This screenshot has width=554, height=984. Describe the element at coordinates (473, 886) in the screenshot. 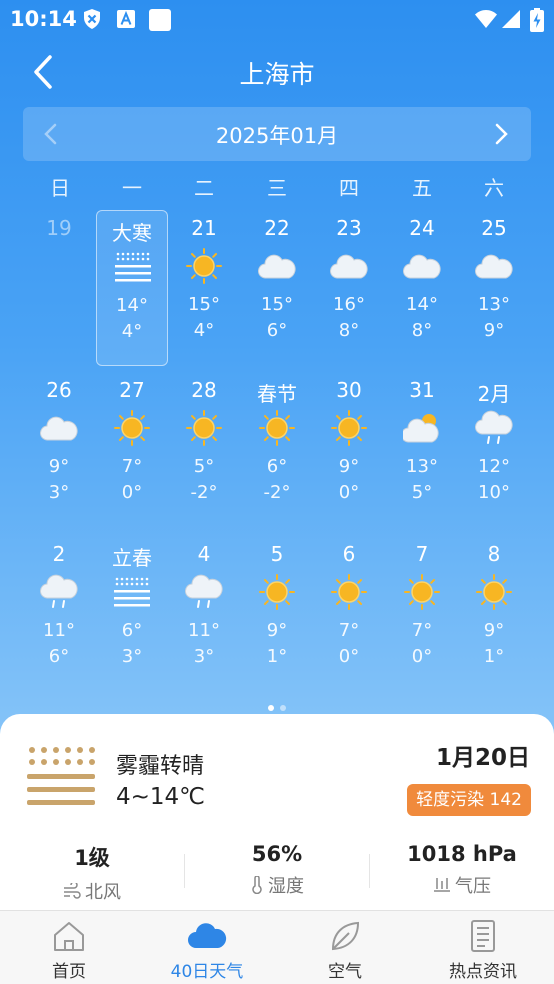

I see `pressure-label: 气压` at that location.